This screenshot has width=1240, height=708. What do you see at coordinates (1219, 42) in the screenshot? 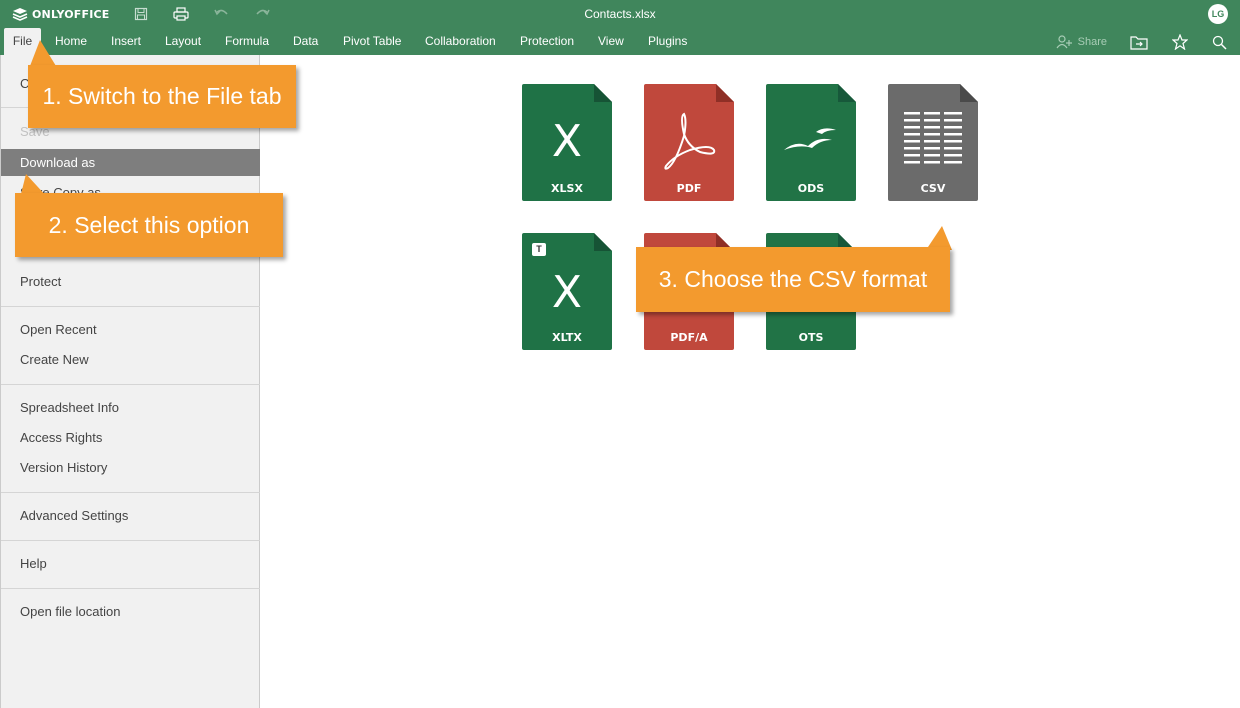
I see `search-icon` at bounding box center [1219, 42].